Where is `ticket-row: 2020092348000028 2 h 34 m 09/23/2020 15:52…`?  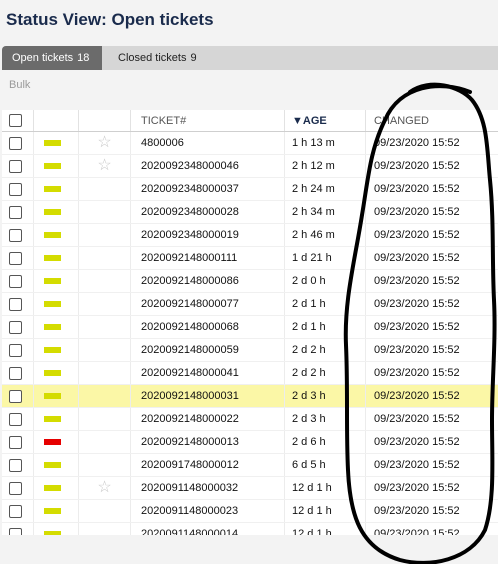
ticket-row: 2020092348000028 2 h 34 m 09/23/2020 15:52… is located at coordinates (250, 212).